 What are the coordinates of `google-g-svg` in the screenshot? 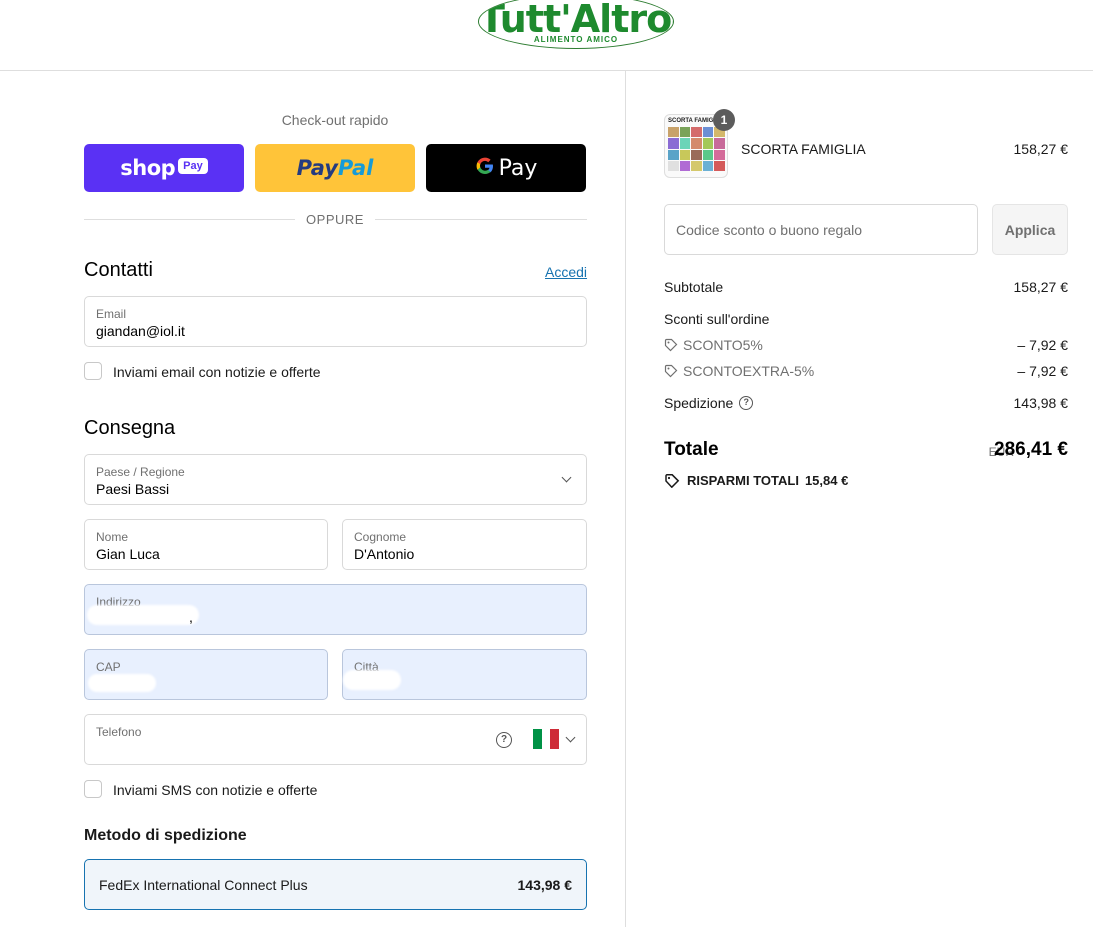 It's located at (484, 165).